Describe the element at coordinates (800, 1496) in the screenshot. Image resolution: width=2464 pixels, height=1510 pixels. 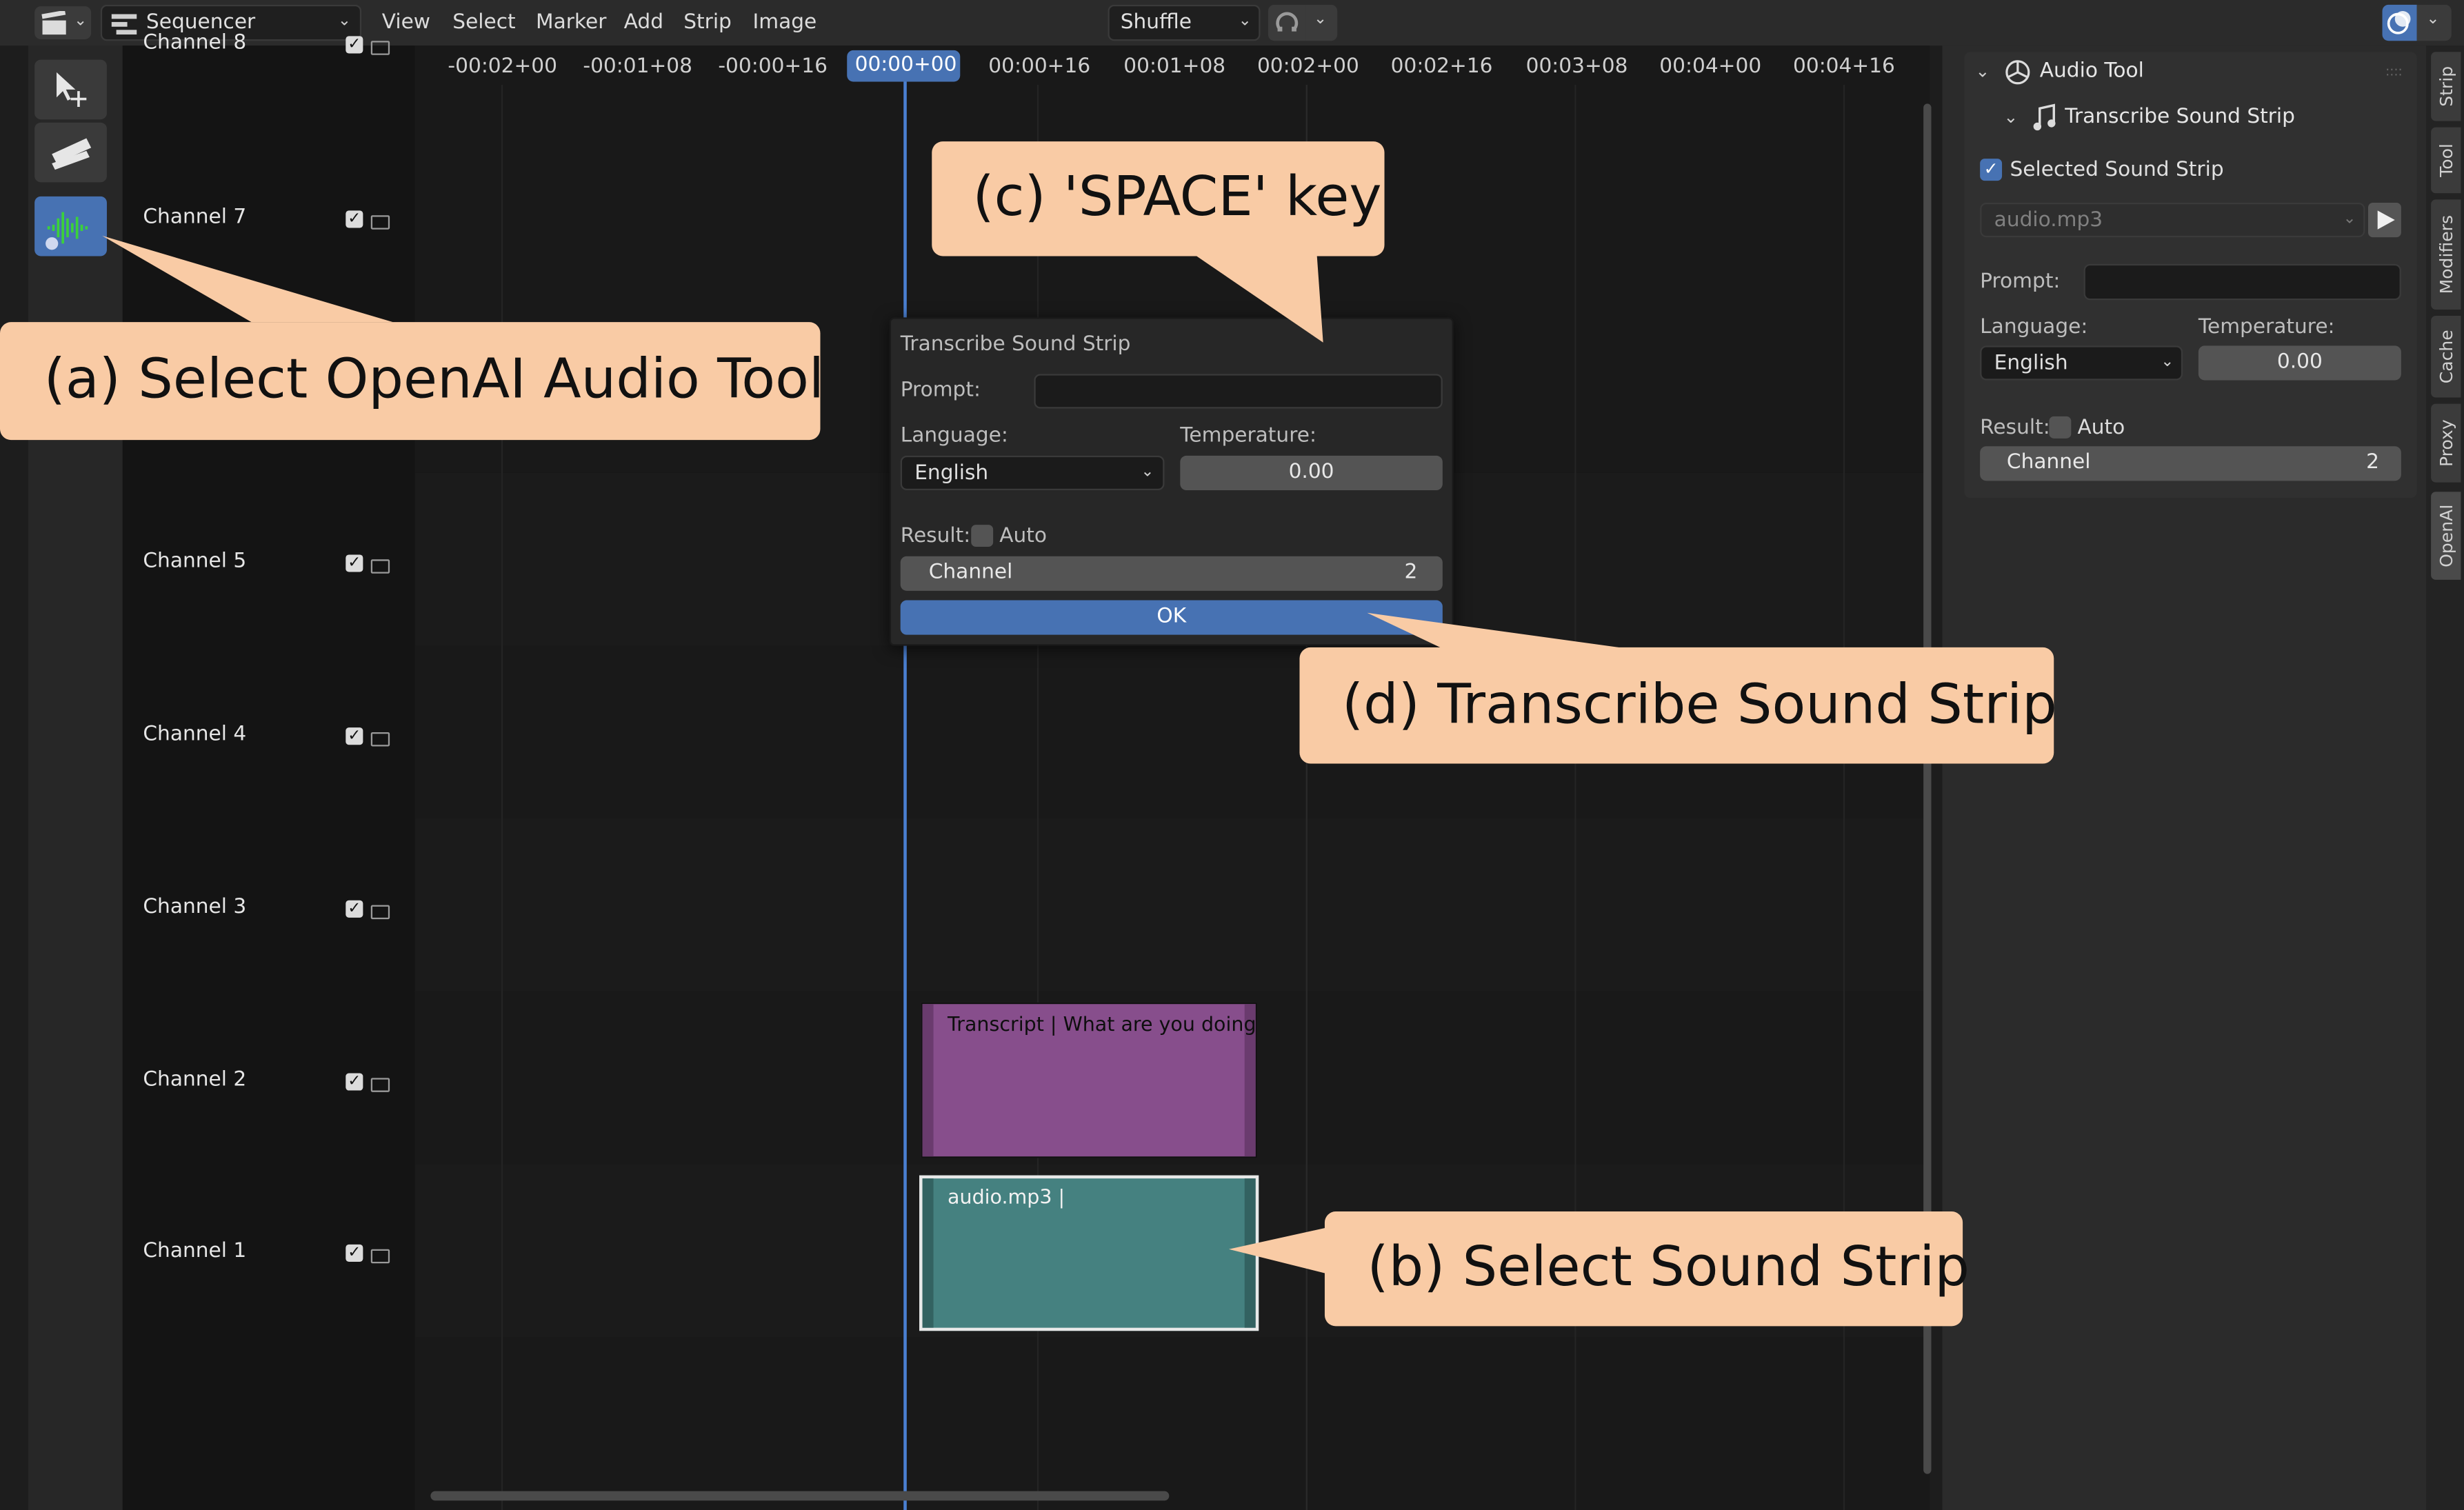
I see `horizontal-scrollbar` at that location.